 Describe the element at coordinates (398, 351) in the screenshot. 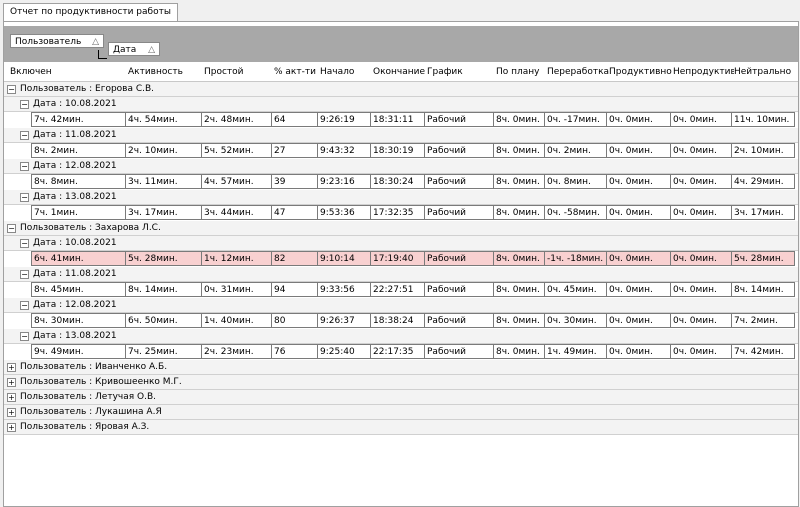

I see `cell-end: 22:17:35` at that location.